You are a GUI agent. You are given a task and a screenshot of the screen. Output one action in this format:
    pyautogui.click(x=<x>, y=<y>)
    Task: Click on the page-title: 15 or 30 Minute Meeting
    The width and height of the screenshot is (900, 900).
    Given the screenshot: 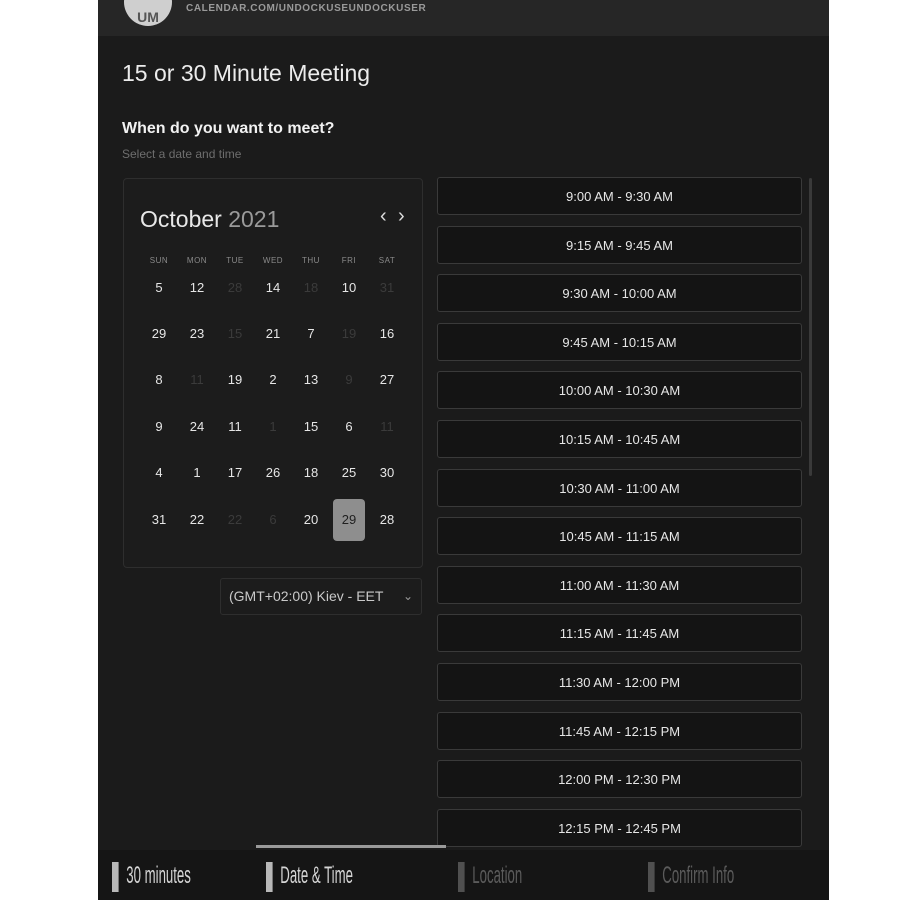 What is the action you would take?
    pyautogui.click(x=246, y=73)
    